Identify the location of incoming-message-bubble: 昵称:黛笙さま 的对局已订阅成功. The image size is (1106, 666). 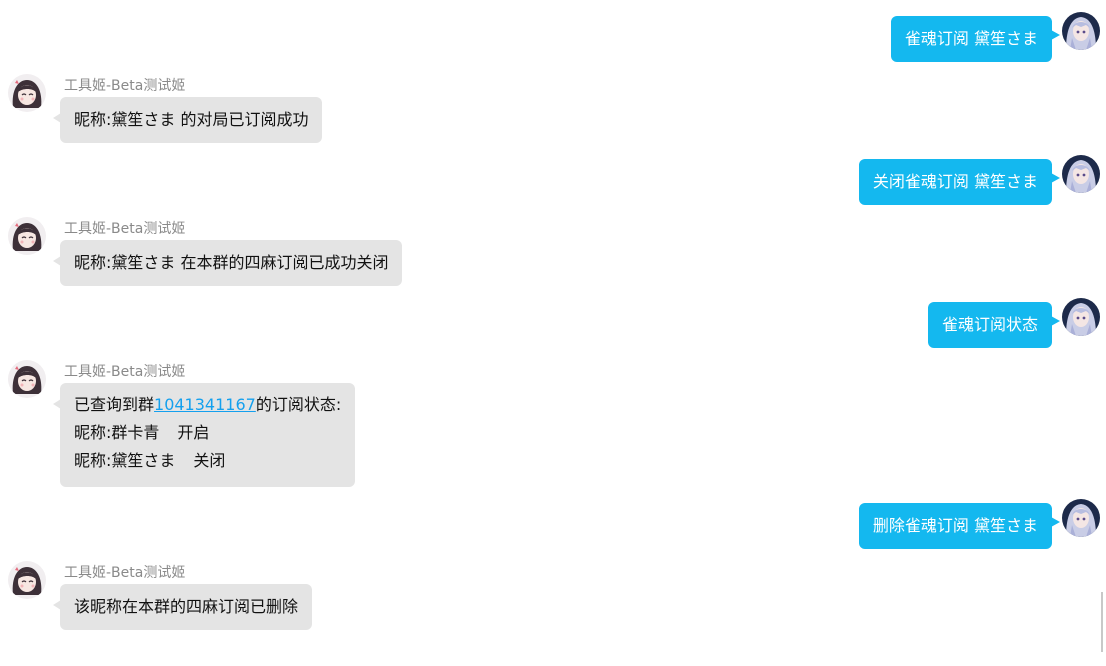
(187, 120).